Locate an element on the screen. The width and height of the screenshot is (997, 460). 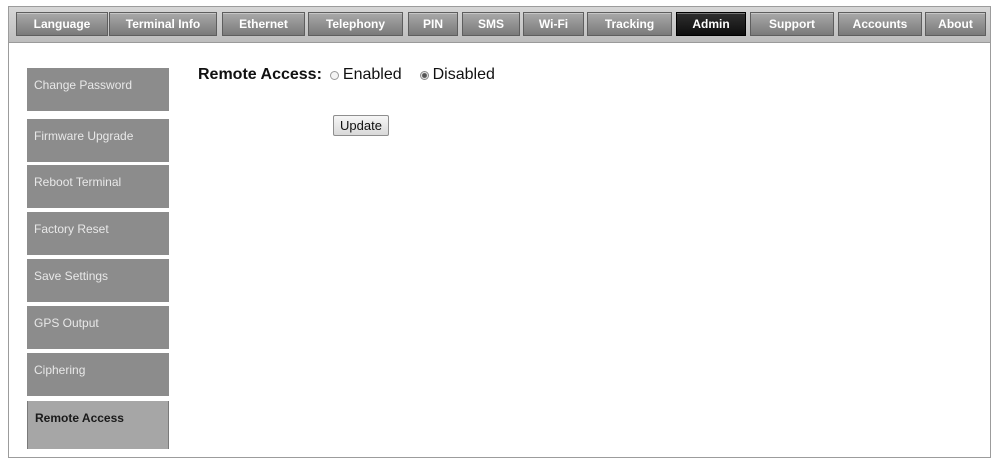
disabled-radio is located at coordinates (424, 75).